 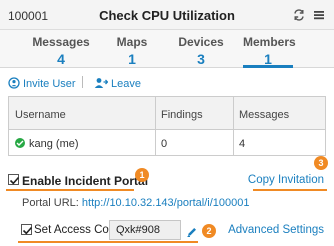 What do you see at coordinates (319, 15) in the screenshot?
I see `menu-icon` at bounding box center [319, 15].